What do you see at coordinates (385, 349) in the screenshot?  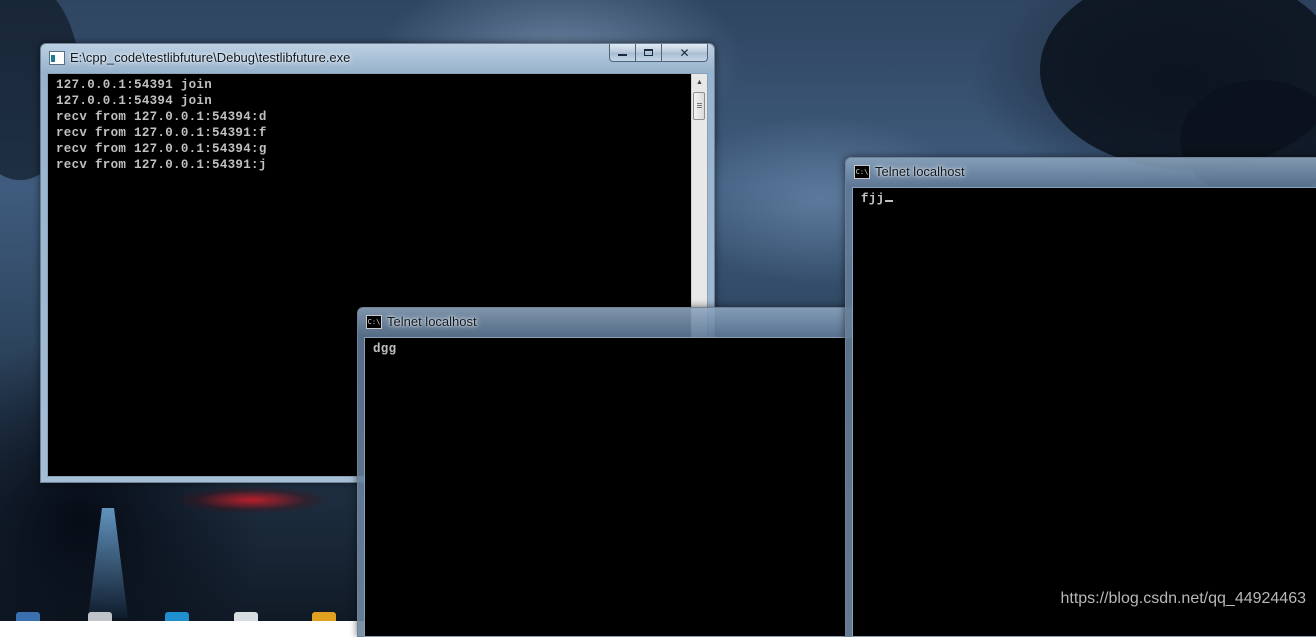 I see `console-text: dgg` at bounding box center [385, 349].